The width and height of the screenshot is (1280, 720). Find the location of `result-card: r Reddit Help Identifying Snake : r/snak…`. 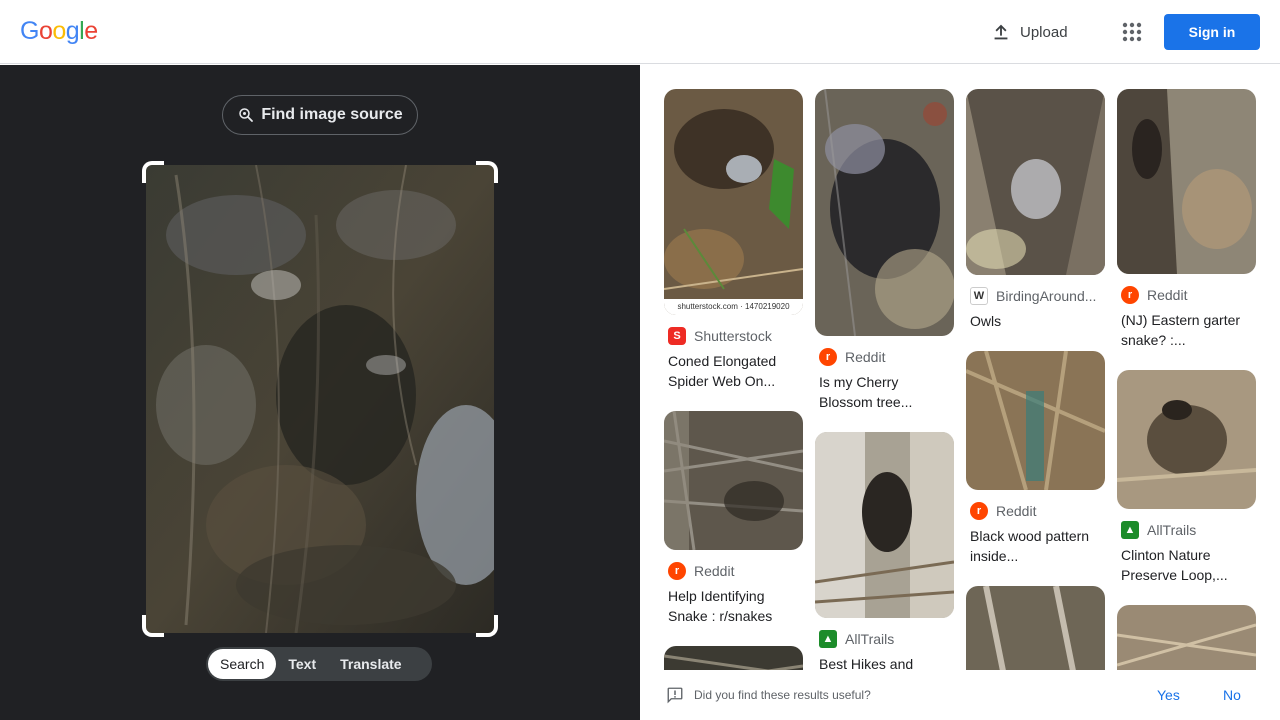

result-card: r Reddit Help Identifying Snake : r/snak… is located at coordinates (733, 518).